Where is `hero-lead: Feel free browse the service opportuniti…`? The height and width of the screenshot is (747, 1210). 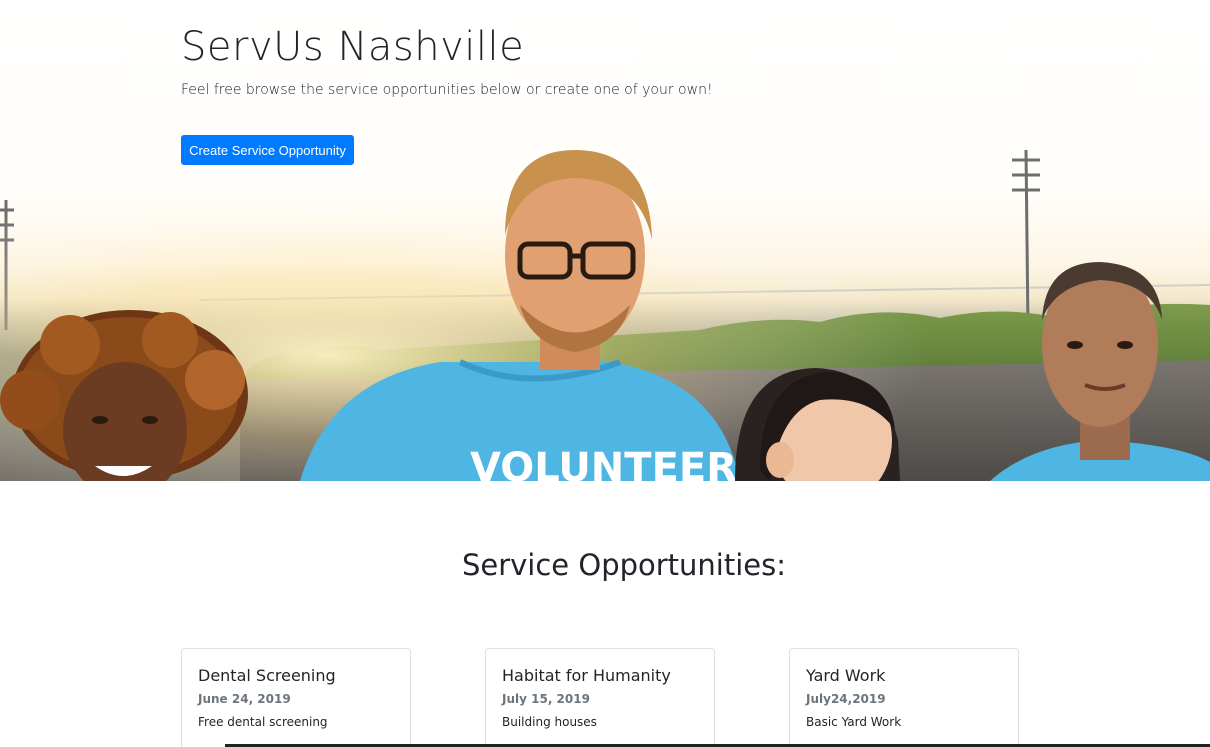 hero-lead: Feel free browse the service opportuniti… is located at coordinates (447, 90).